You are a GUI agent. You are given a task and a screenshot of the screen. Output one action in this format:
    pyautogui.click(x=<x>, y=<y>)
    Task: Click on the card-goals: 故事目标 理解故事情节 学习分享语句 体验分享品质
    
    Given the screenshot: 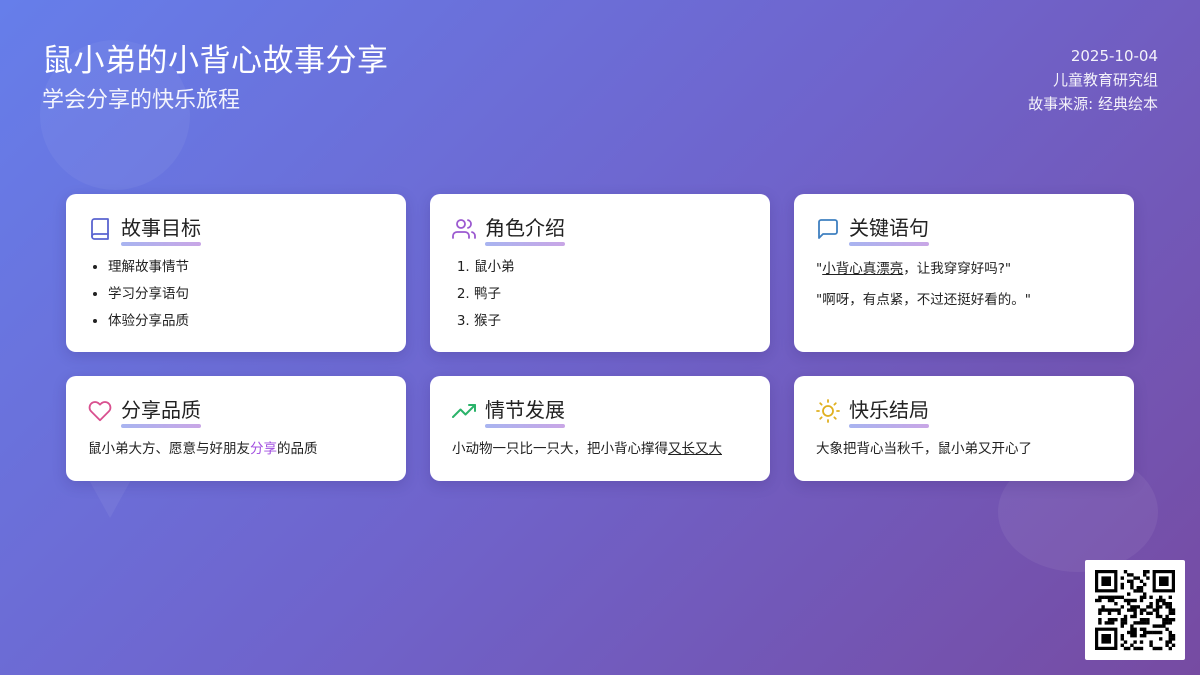 What is the action you would take?
    pyautogui.click(x=236, y=273)
    